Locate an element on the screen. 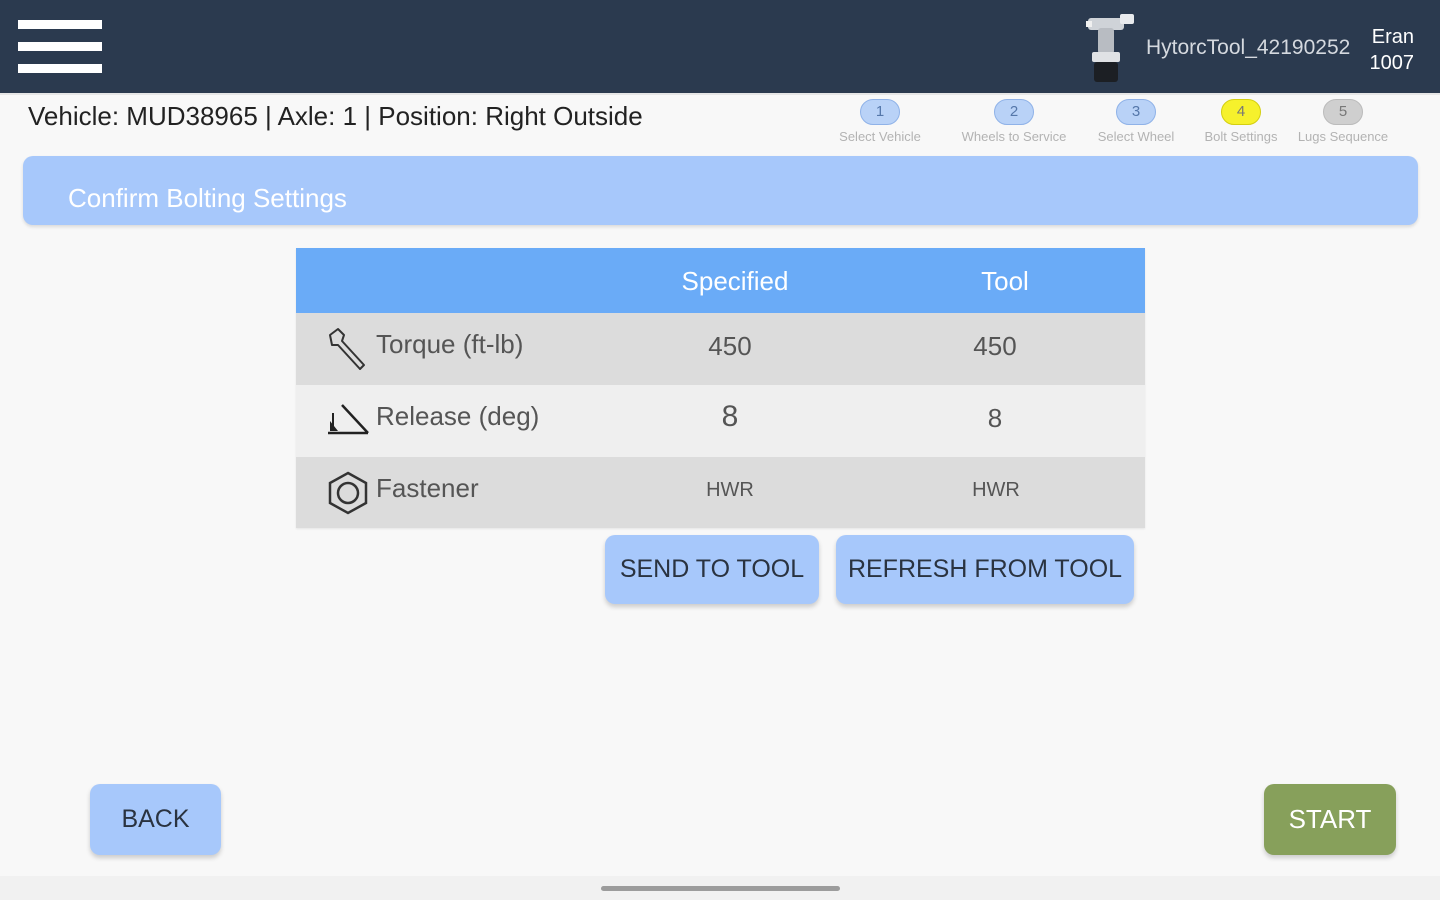  step-select-vehicle: 1 Select Vehicle is located at coordinates (880, 121).